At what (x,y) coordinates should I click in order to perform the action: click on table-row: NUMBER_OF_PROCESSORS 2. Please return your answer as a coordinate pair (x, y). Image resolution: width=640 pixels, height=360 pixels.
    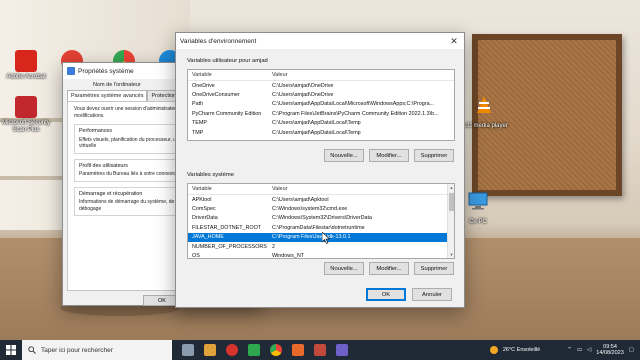
    Looking at the image, I should click on (321, 246).